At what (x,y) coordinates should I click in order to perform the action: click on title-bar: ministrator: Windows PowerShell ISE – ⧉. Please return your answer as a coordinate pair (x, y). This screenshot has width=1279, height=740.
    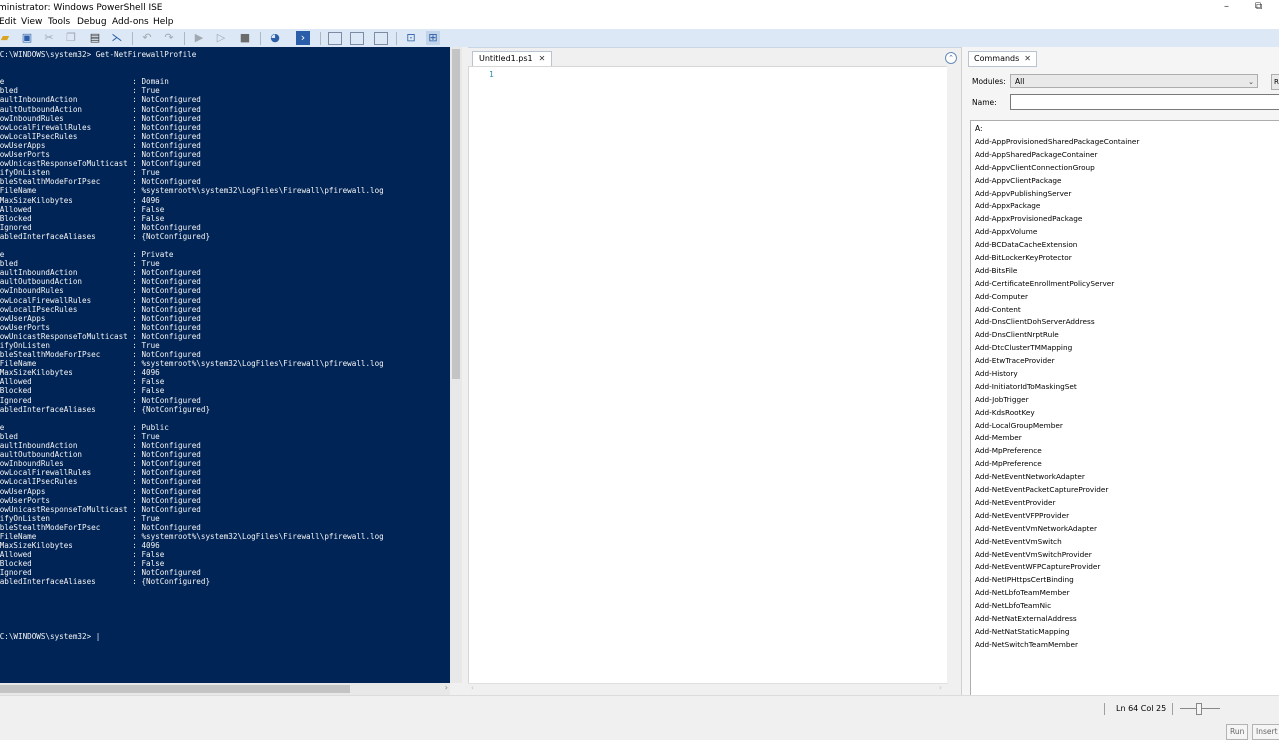
    Looking at the image, I should click on (639, 8).